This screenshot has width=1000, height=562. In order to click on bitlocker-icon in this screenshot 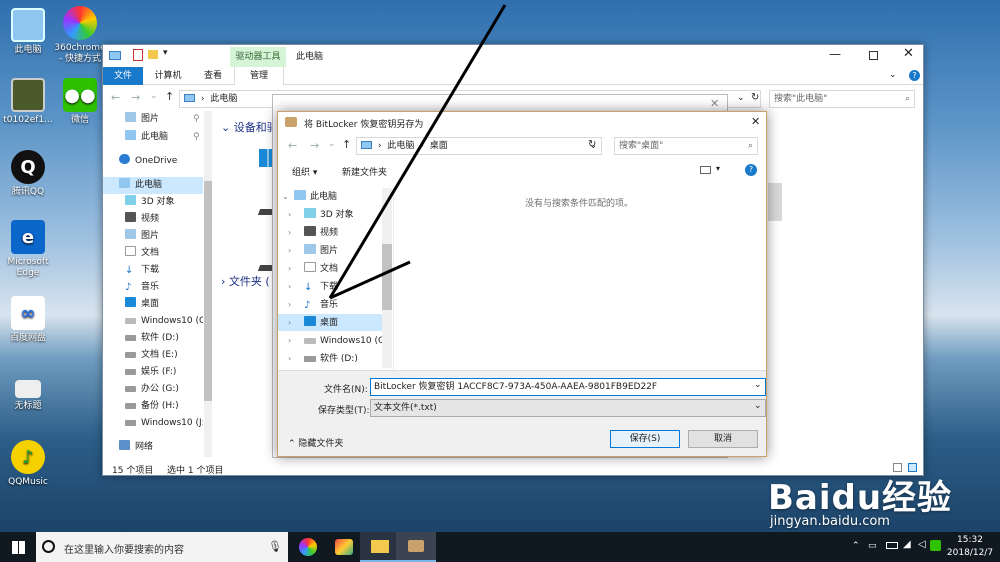, I will do `click(416, 546)`.